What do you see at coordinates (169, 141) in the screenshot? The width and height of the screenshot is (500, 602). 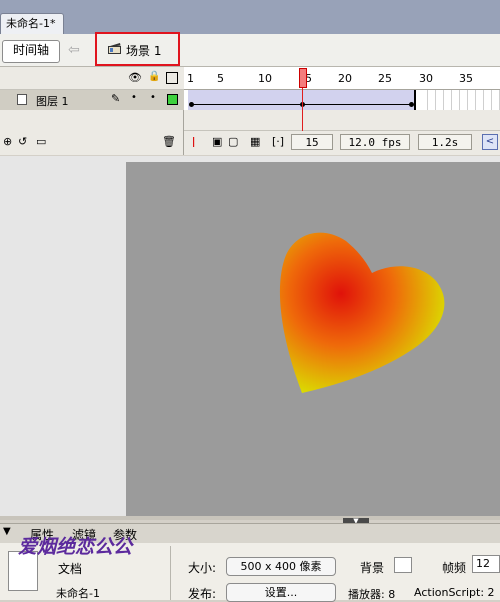 I see `trash-icon: 🗑` at bounding box center [169, 141].